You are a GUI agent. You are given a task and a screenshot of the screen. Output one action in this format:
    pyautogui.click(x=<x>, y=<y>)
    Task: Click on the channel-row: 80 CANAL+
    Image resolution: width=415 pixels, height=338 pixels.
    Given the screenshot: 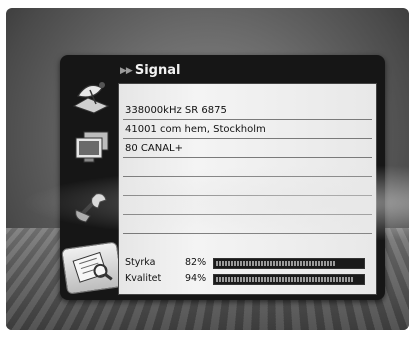 What is the action you would take?
    pyautogui.click(x=247, y=149)
    